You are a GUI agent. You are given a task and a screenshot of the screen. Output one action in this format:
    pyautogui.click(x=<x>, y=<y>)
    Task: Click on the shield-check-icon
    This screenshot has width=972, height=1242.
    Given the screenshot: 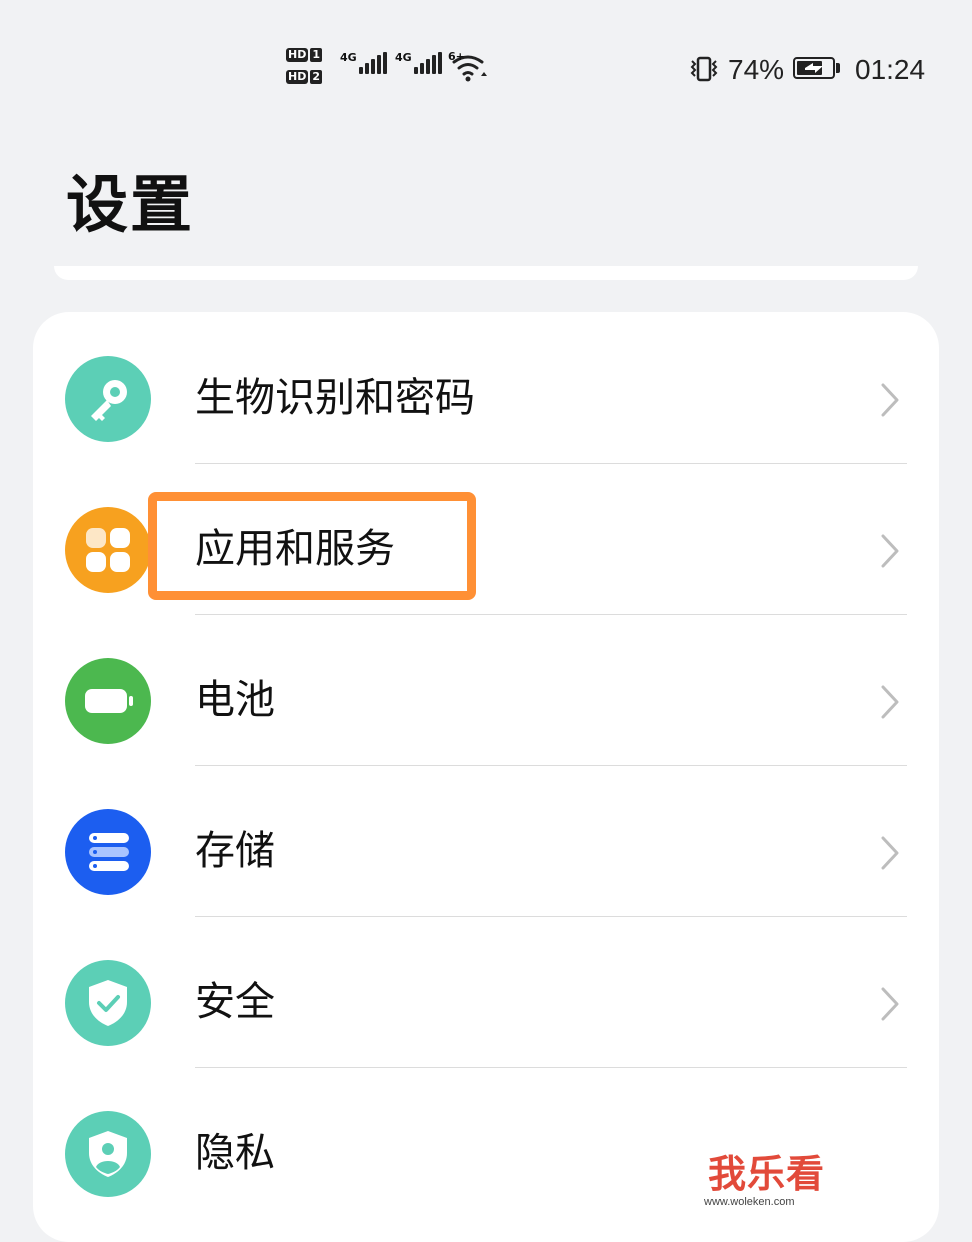 What is the action you would take?
    pyautogui.click(x=108, y=1003)
    